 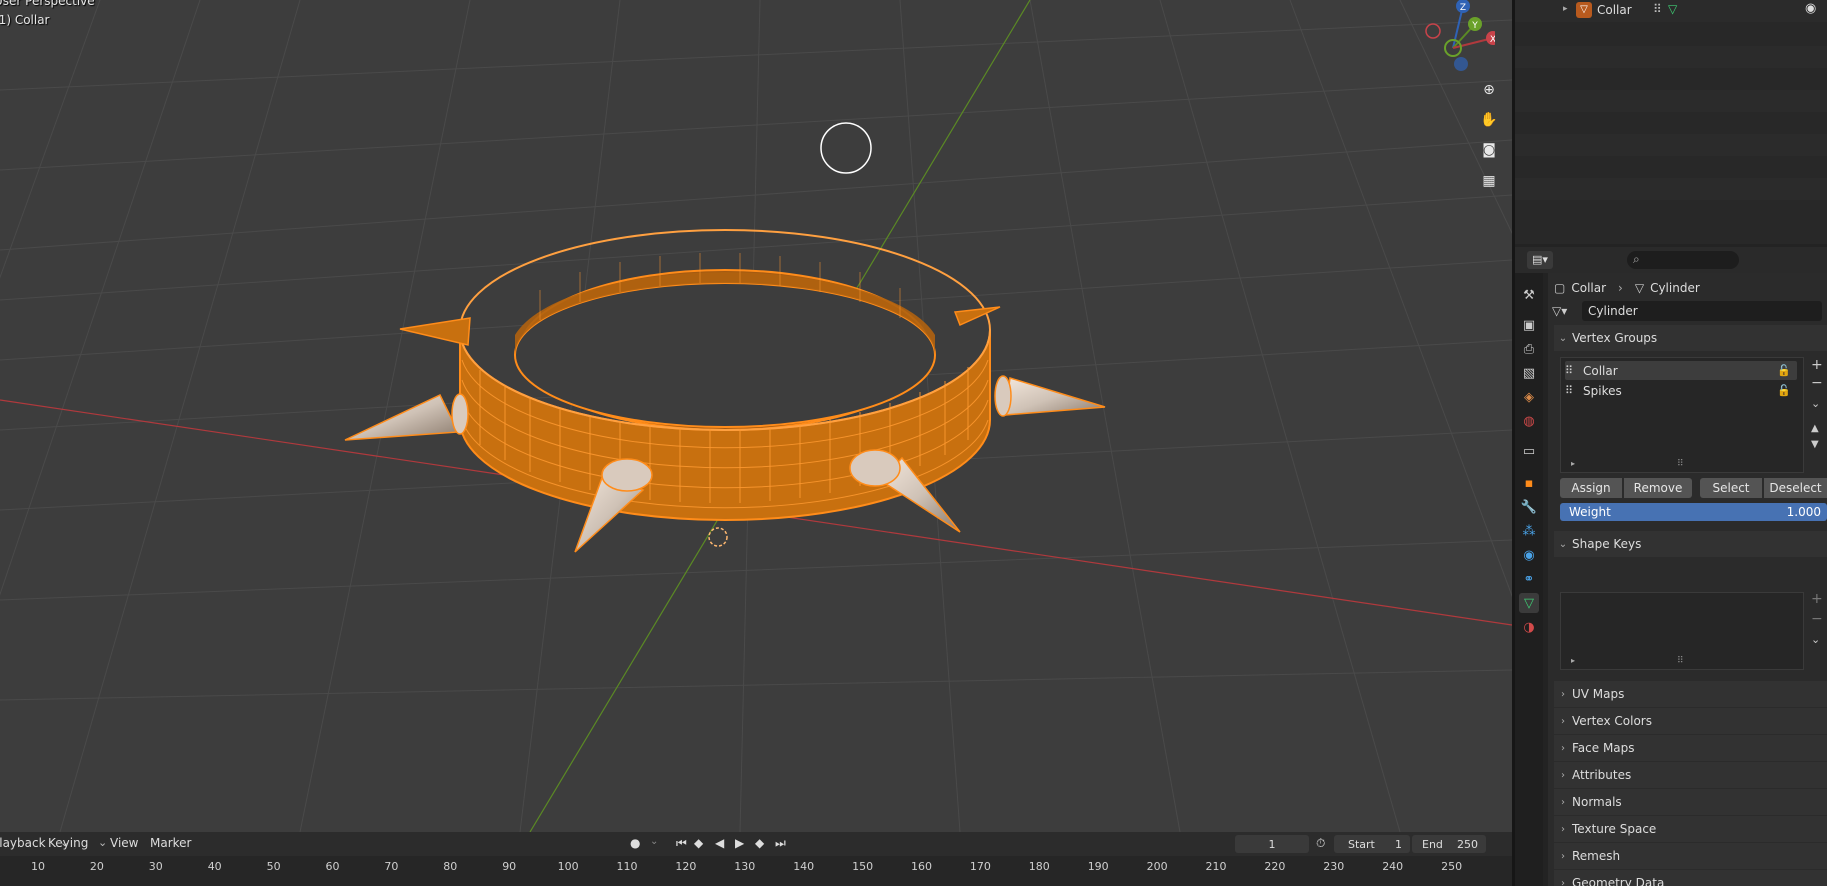 I want to click on breadcrumb-data: Cylinder, so click(x=1675, y=288).